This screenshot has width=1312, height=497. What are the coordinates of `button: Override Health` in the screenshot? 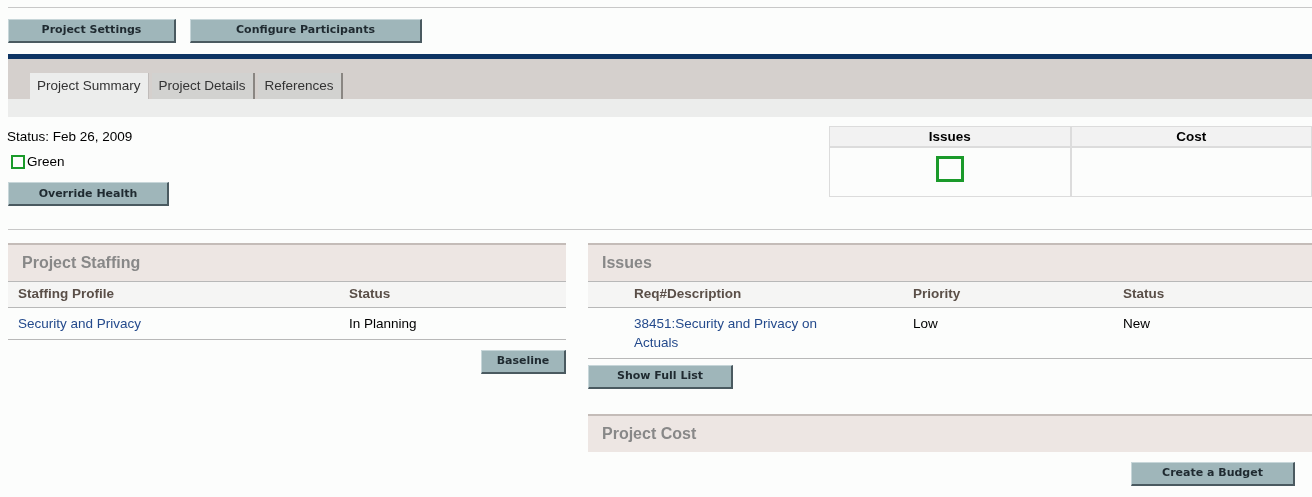 It's located at (88, 194).